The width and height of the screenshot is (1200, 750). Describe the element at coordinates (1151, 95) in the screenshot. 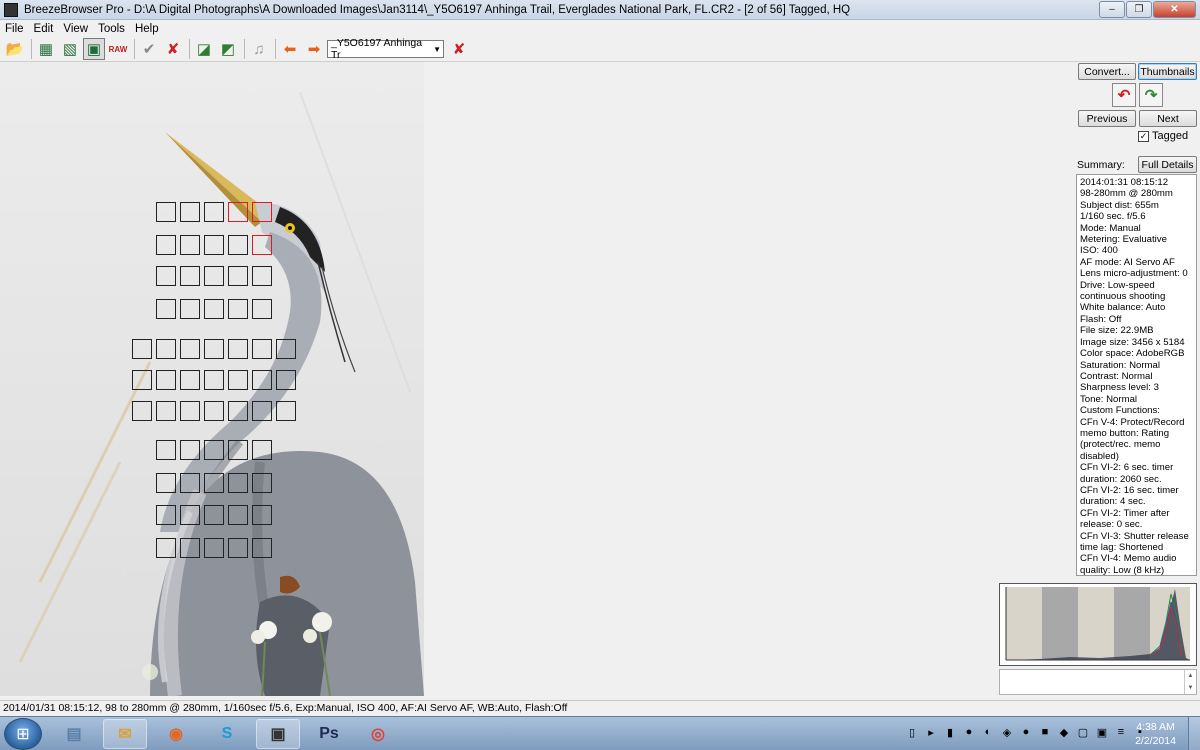

I see `rotate-right-icon: ↷` at that location.